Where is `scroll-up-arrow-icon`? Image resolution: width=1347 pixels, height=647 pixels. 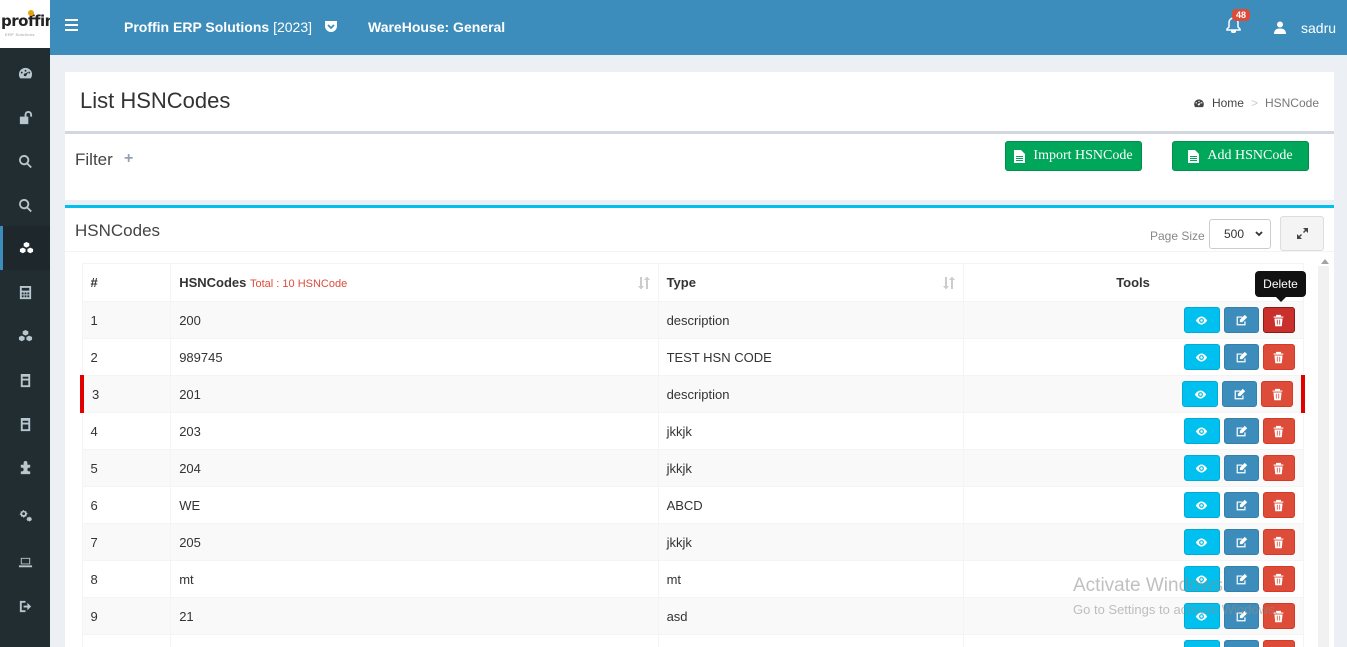
scroll-up-arrow-icon is located at coordinates (1325, 261).